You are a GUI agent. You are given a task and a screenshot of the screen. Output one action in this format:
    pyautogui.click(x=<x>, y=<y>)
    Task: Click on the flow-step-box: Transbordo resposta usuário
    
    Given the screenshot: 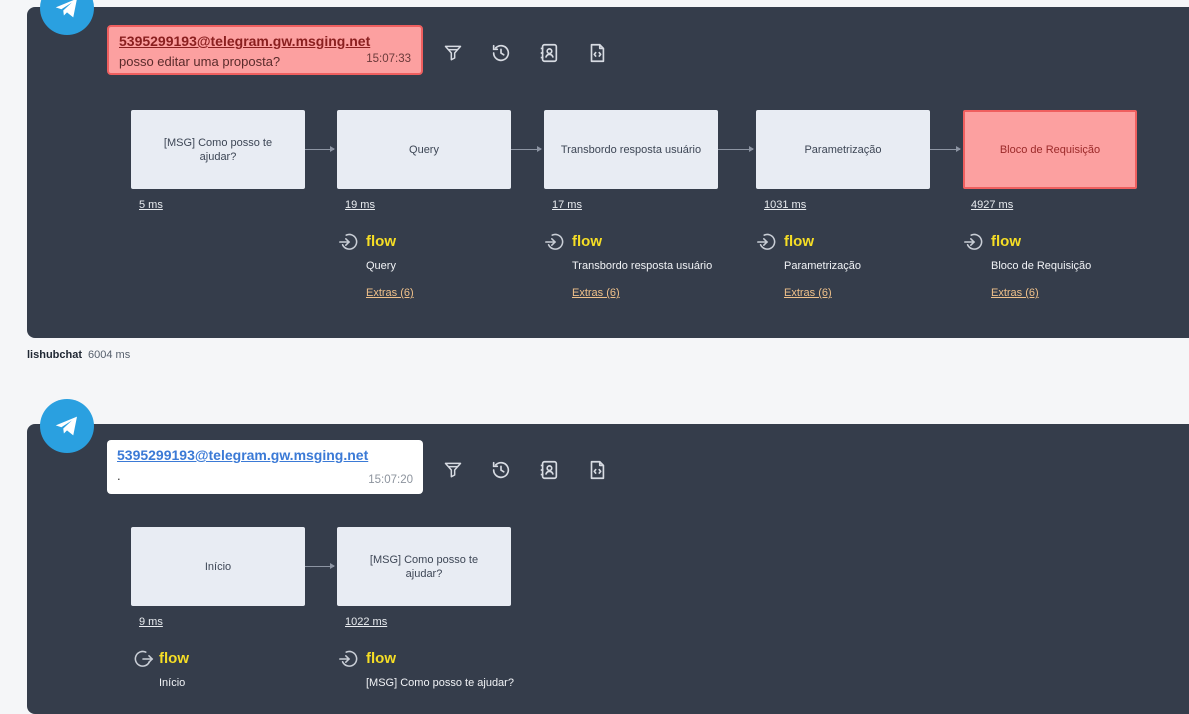 What is the action you would take?
    pyautogui.click(x=631, y=149)
    